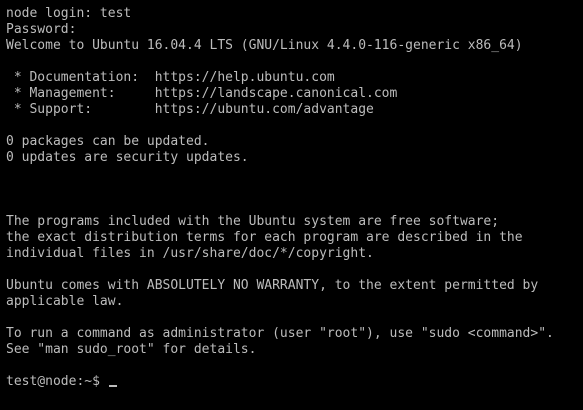 The image size is (583, 410). I want to click on terminal-line-login: node login: test, so click(69, 13).